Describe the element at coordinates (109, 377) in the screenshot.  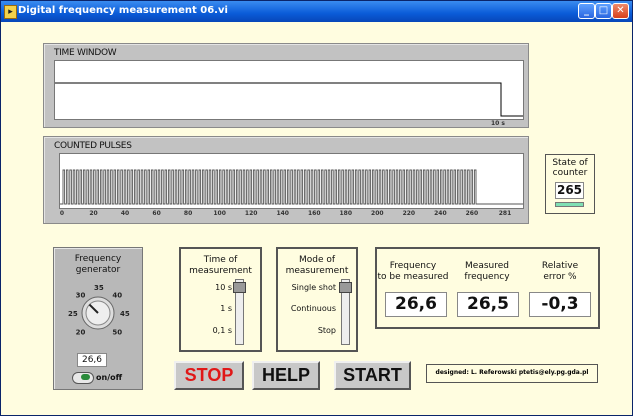
I see `on-off-label: on/off` at that location.